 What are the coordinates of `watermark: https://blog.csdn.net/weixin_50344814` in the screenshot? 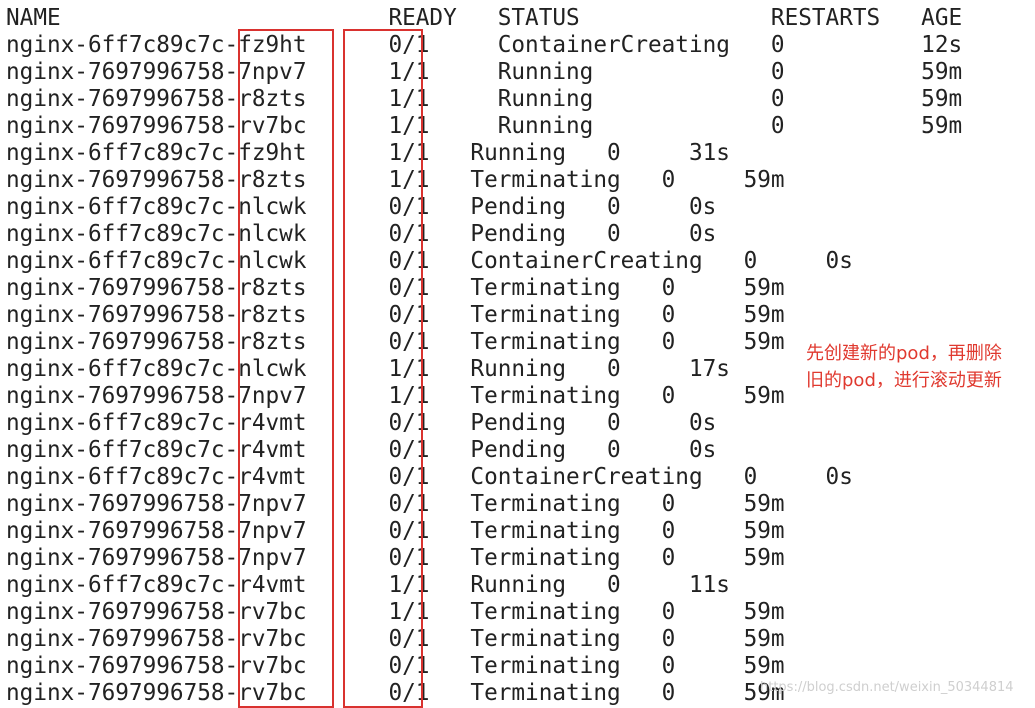 It's located at (887, 687).